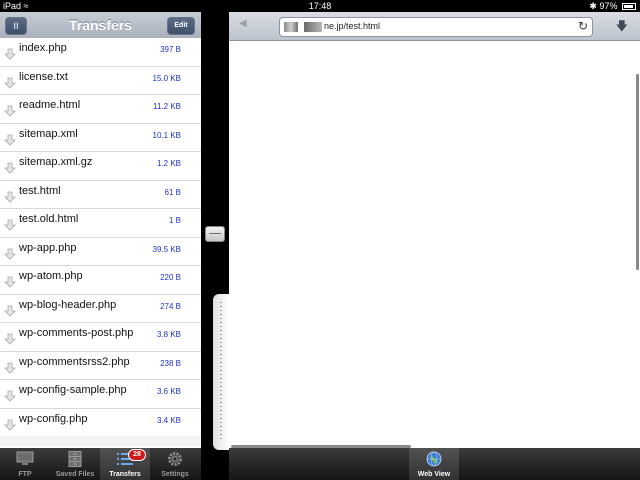 The image size is (640, 480). I want to click on file-size: 397 B, so click(170, 49).